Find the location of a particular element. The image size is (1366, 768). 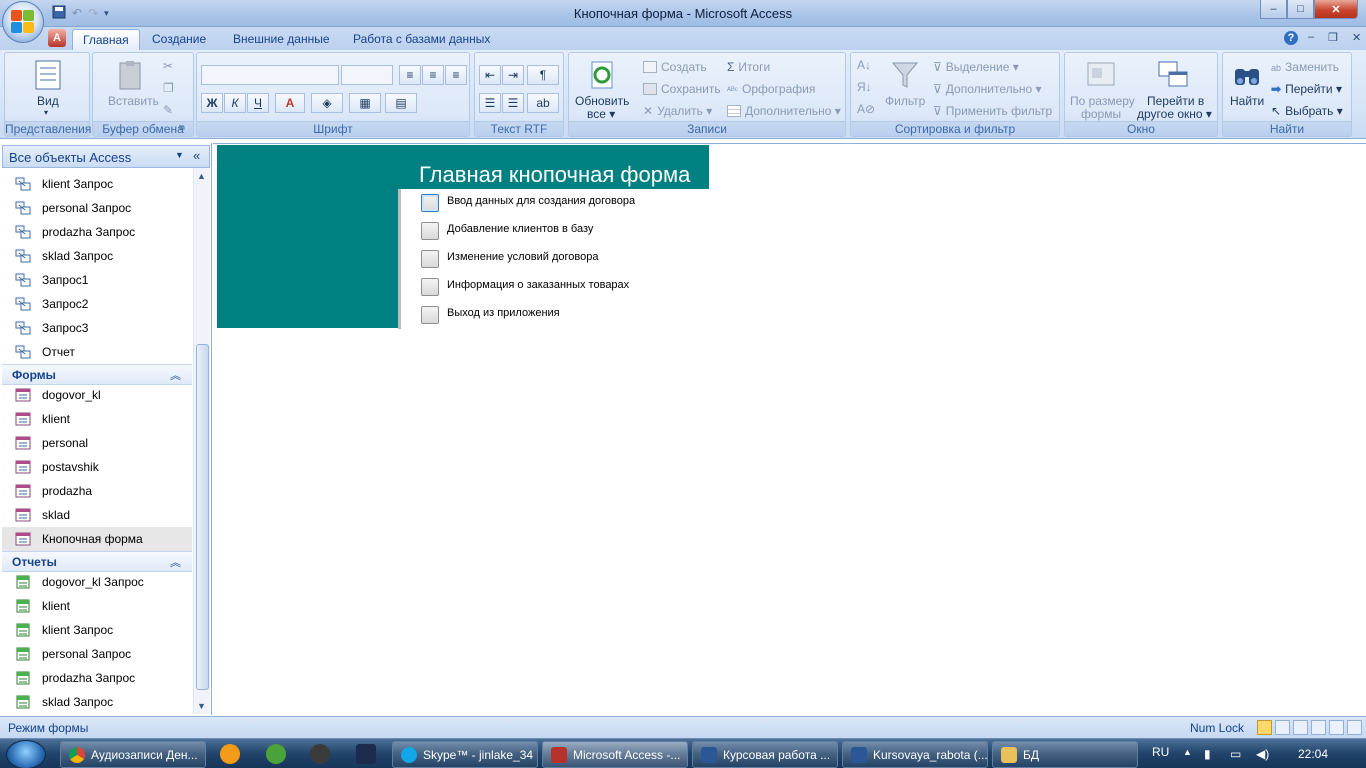

nav-query-item: Запрос3 is located at coordinates (97, 328).